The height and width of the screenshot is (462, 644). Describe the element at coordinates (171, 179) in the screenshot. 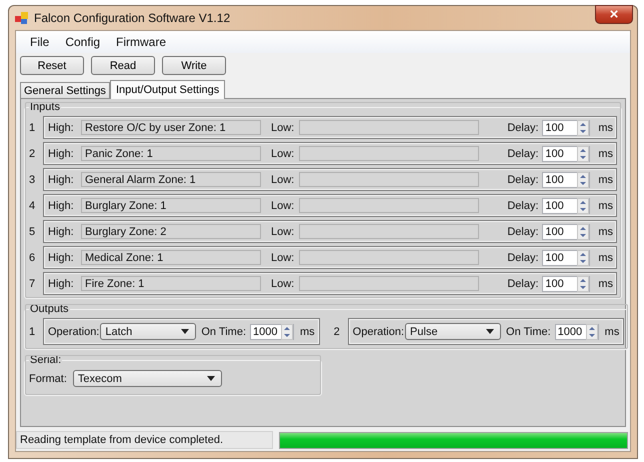

I see `high-field: General Alarm Zone: 1` at that location.